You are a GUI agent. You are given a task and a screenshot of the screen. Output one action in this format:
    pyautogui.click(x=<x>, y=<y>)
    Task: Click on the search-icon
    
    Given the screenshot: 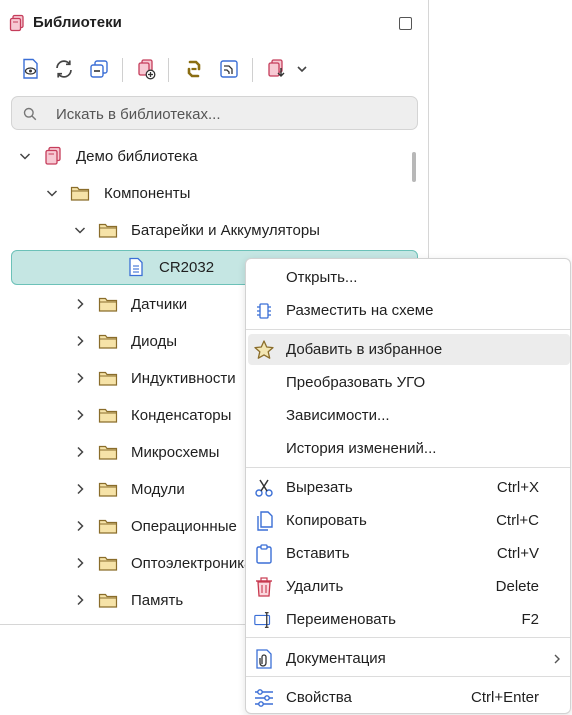 What is the action you would take?
    pyautogui.click(x=30, y=116)
    